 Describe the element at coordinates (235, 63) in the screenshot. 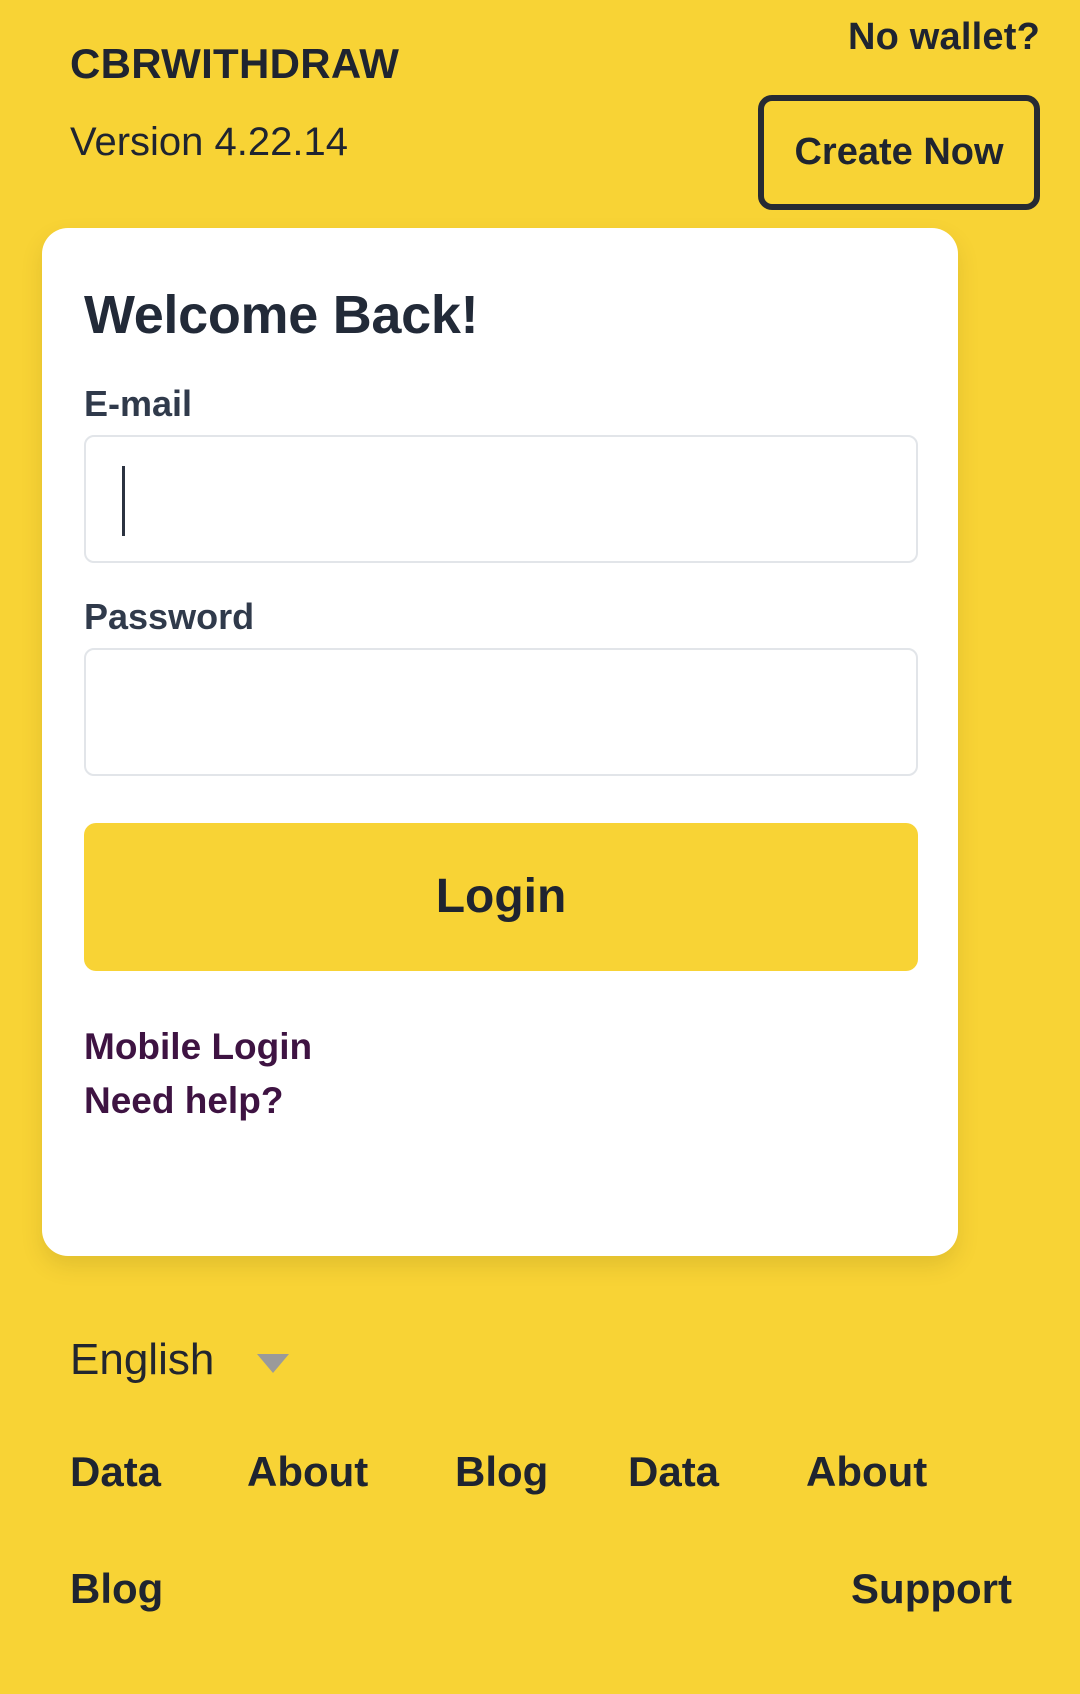

I see `app-title: CBRWITHDRAW` at that location.